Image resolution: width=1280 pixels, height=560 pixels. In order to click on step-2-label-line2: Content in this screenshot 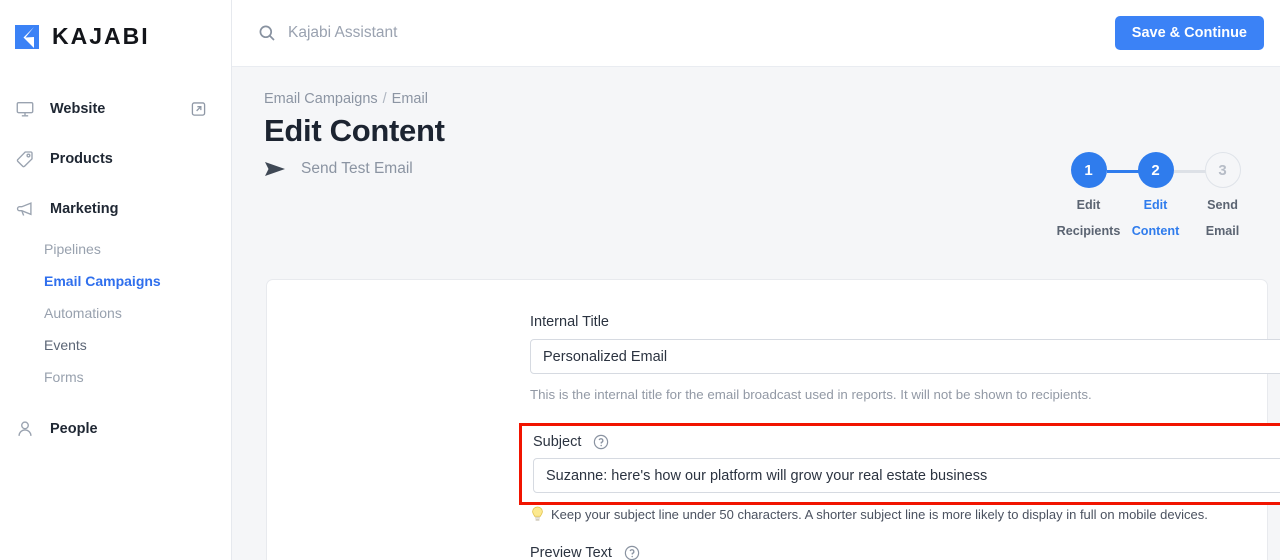, I will do `click(1155, 231)`.